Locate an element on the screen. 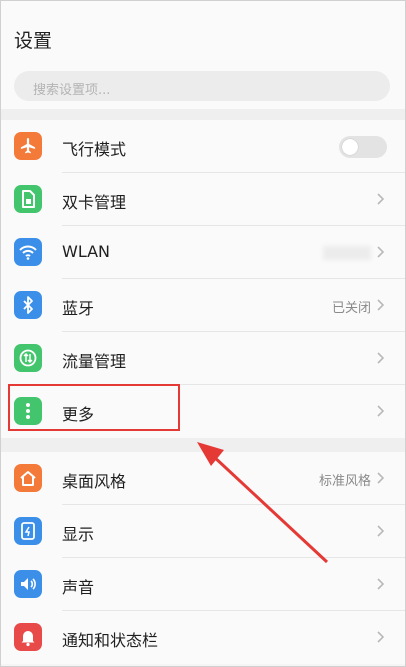 The height and width of the screenshot is (667, 406). home-icon is located at coordinates (28, 478).